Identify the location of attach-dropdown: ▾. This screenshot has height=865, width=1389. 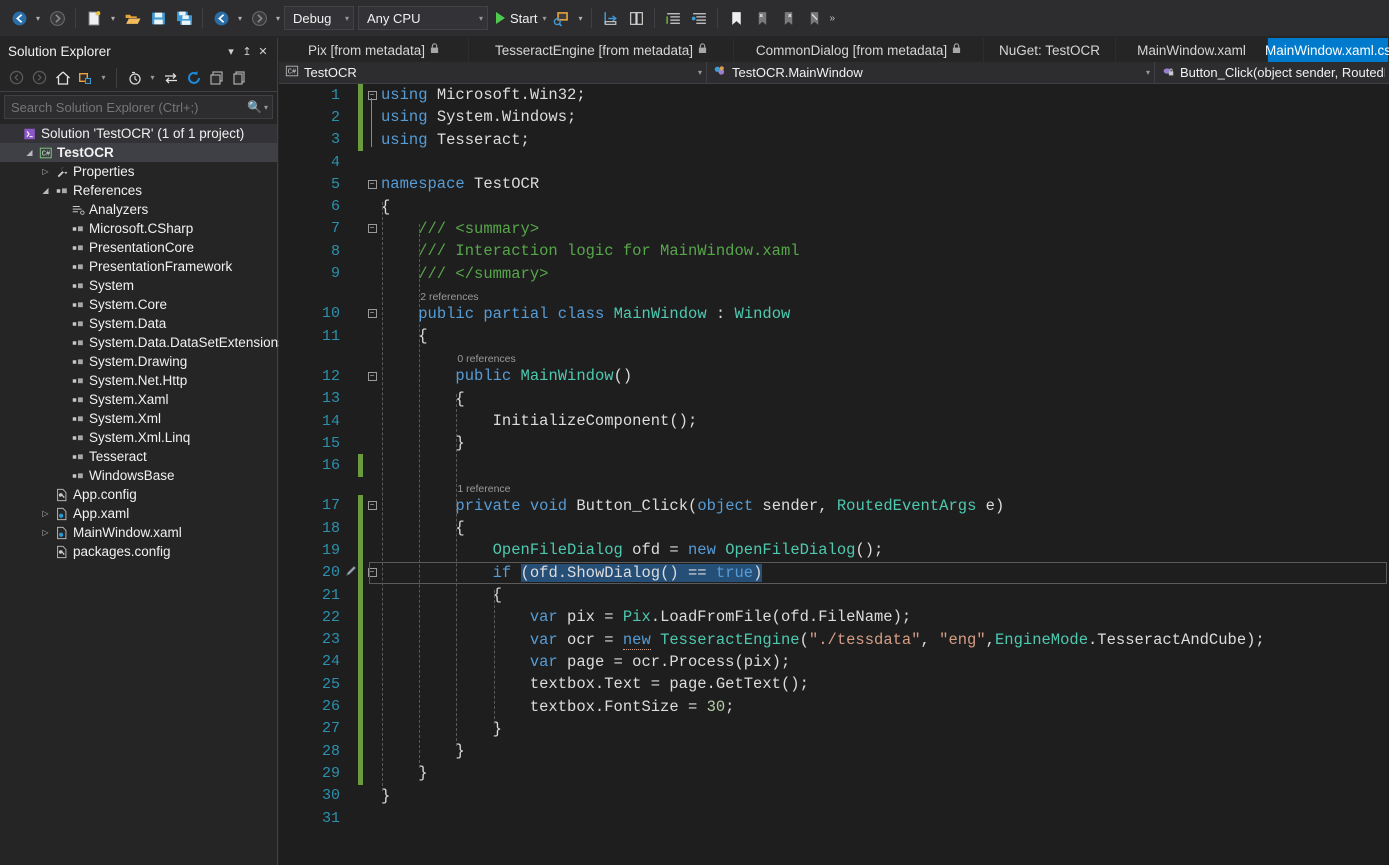
(580, 18).